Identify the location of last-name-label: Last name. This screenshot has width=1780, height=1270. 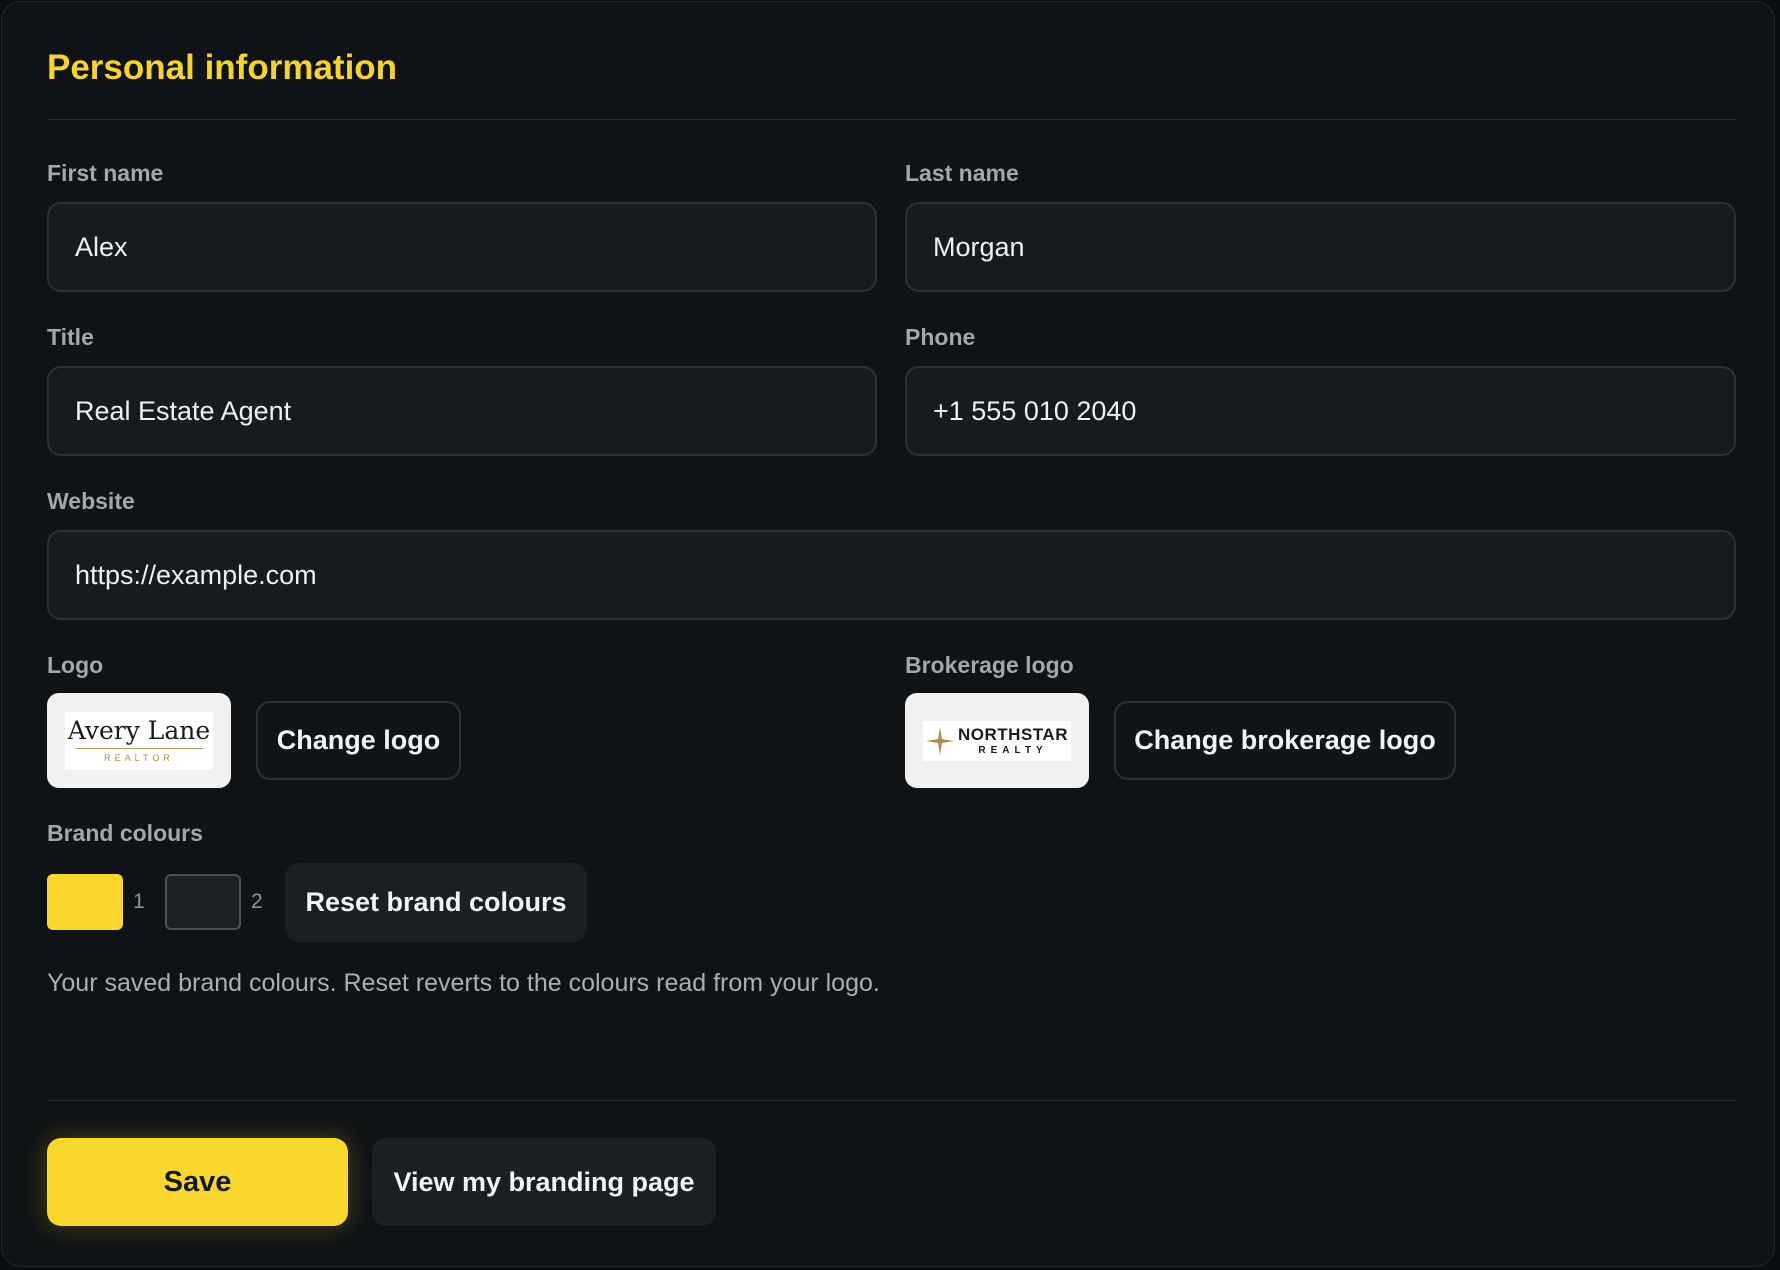
(962, 173).